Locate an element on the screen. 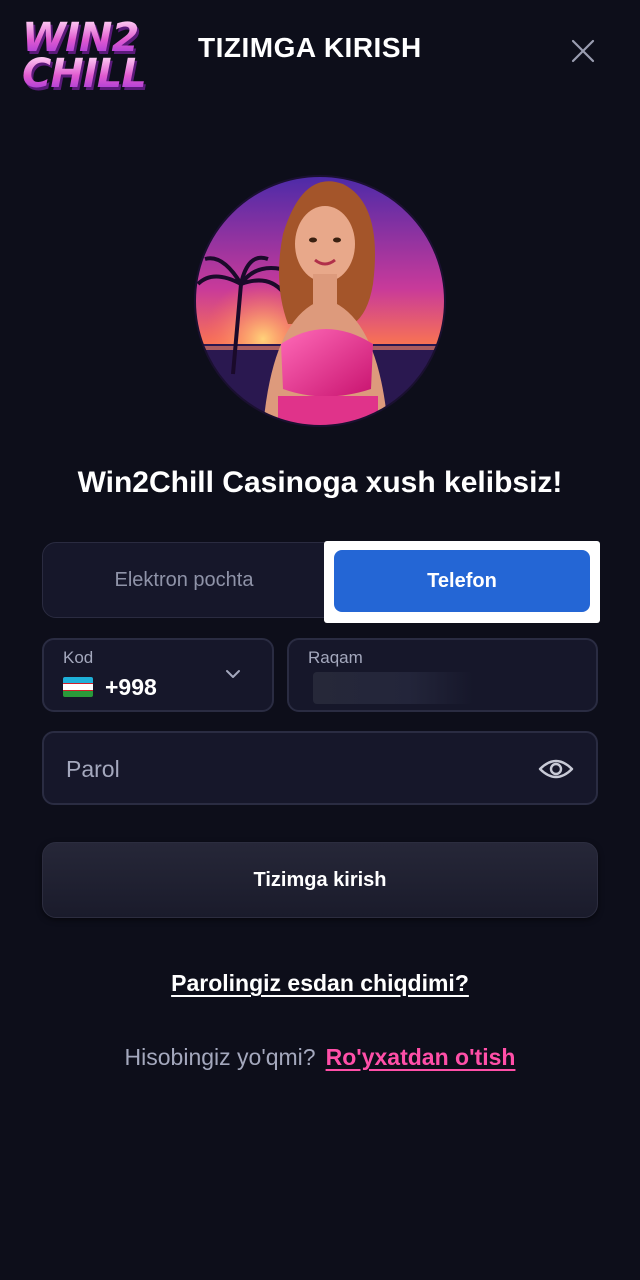 Image resolution: width=640 pixels, height=1280 pixels. password-field is located at coordinates (320, 768).